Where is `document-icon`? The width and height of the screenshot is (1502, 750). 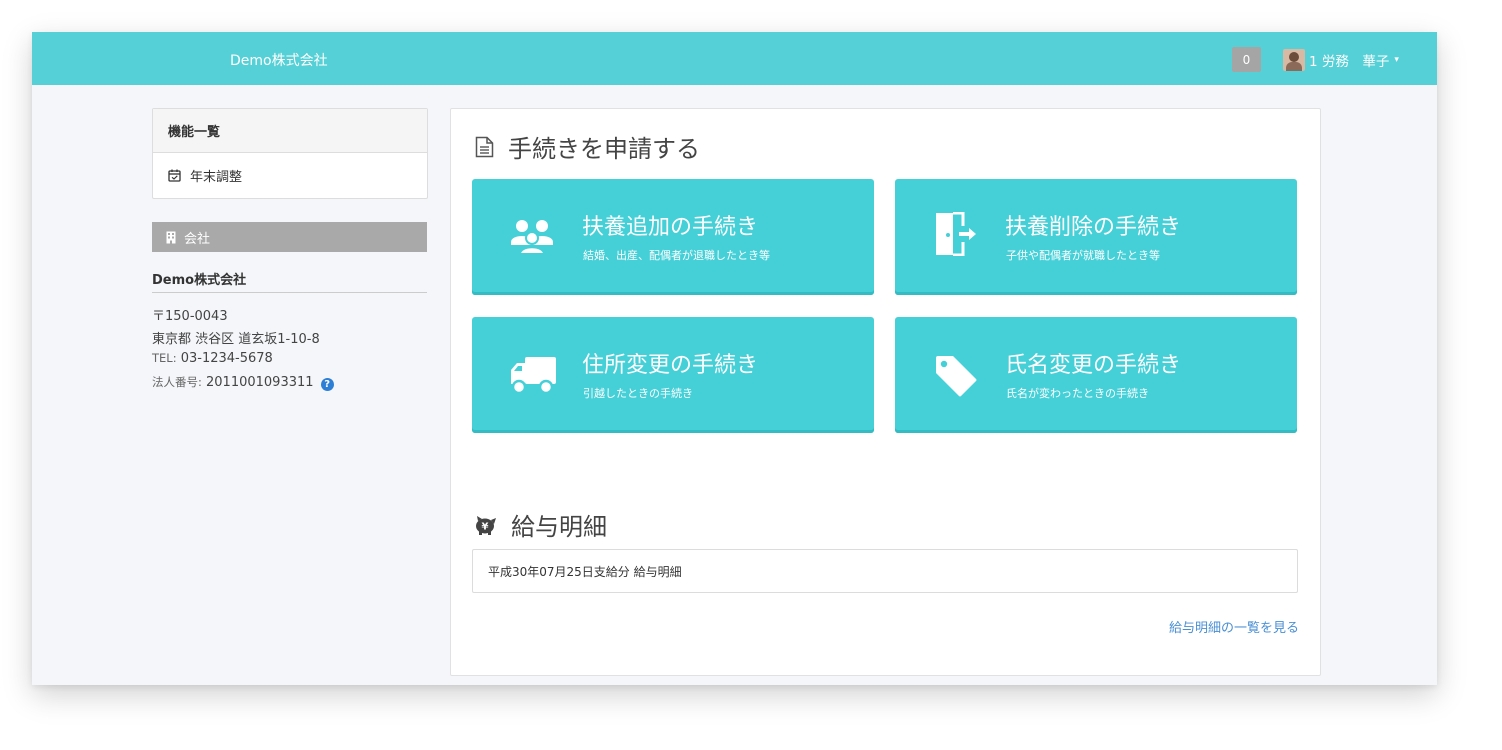
document-icon is located at coordinates (484, 146).